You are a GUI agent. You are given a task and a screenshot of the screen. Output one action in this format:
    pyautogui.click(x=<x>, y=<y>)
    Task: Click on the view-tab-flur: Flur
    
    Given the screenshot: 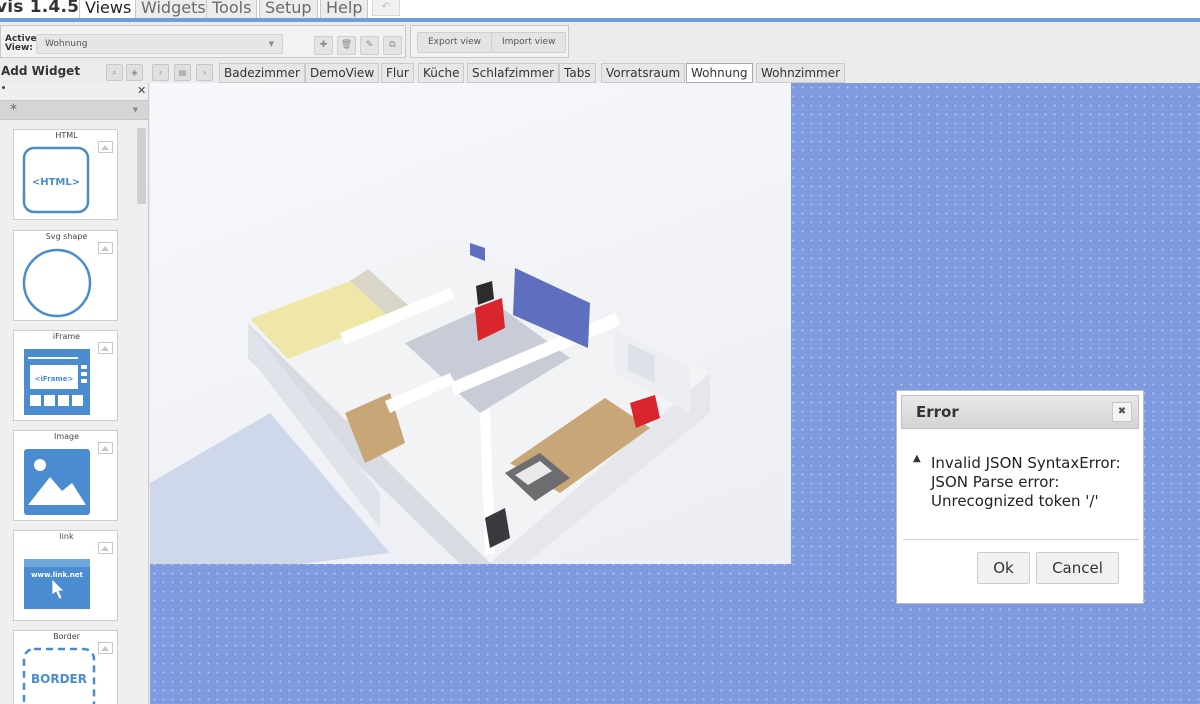 What is the action you would take?
    pyautogui.click(x=397, y=73)
    